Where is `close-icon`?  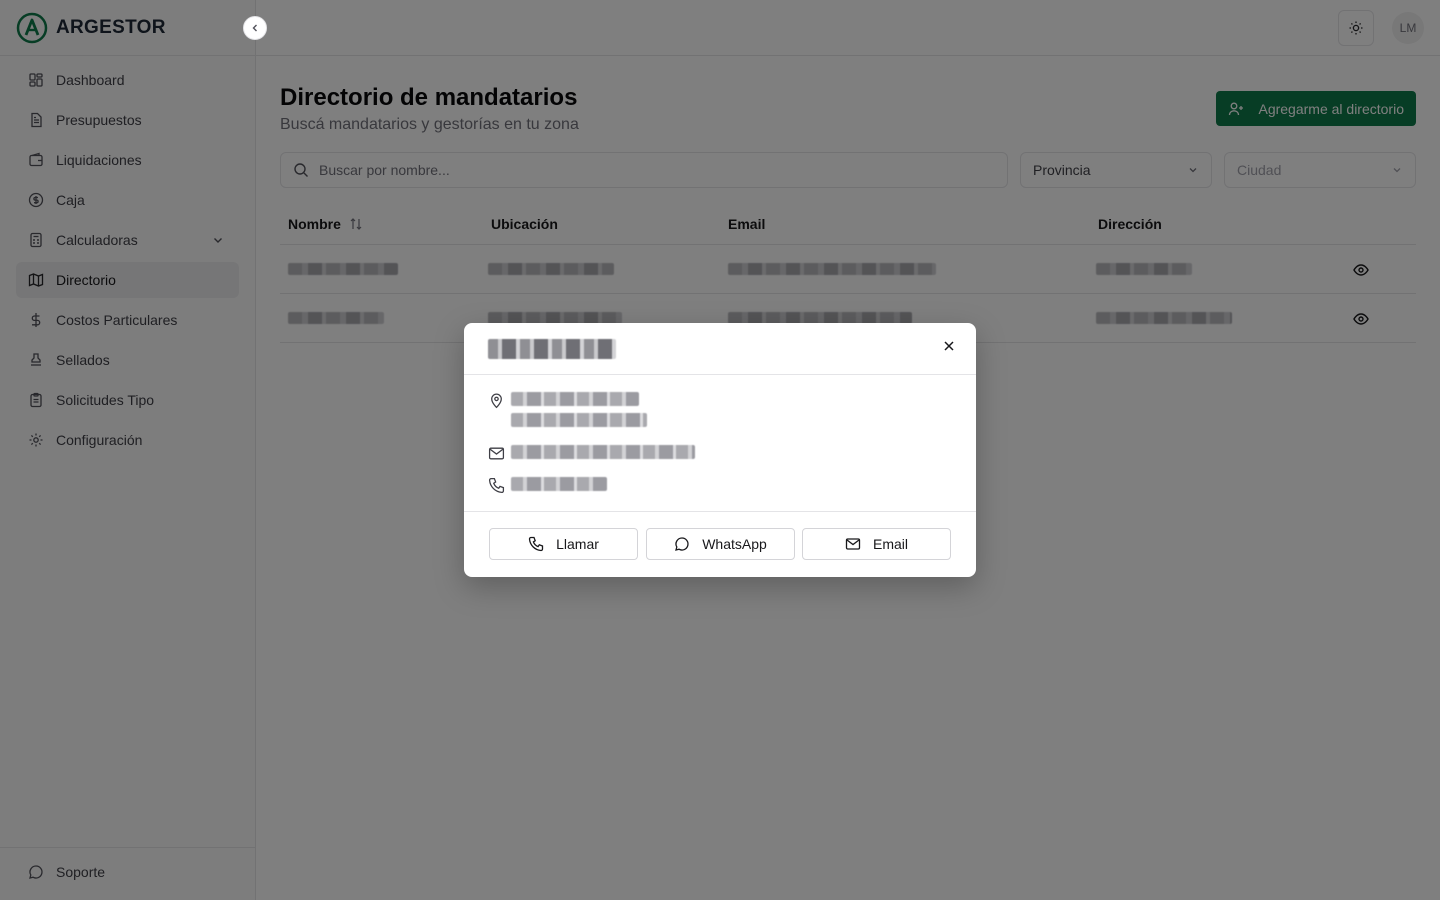 close-icon is located at coordinates (949, 346).